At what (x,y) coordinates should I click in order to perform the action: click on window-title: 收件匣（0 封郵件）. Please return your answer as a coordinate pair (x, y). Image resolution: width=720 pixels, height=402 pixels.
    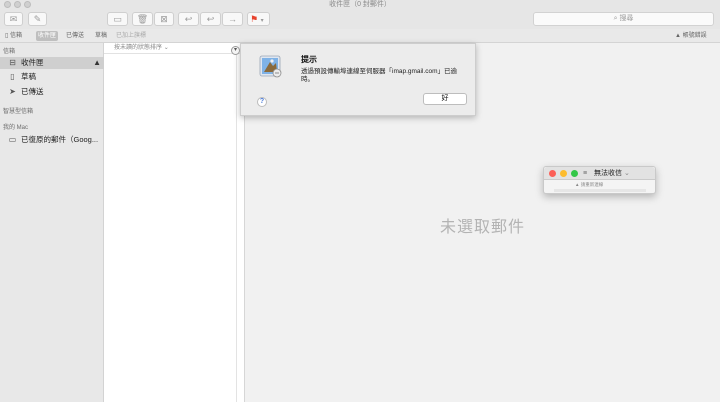
    Looking at the image, I should click on (360, 4).